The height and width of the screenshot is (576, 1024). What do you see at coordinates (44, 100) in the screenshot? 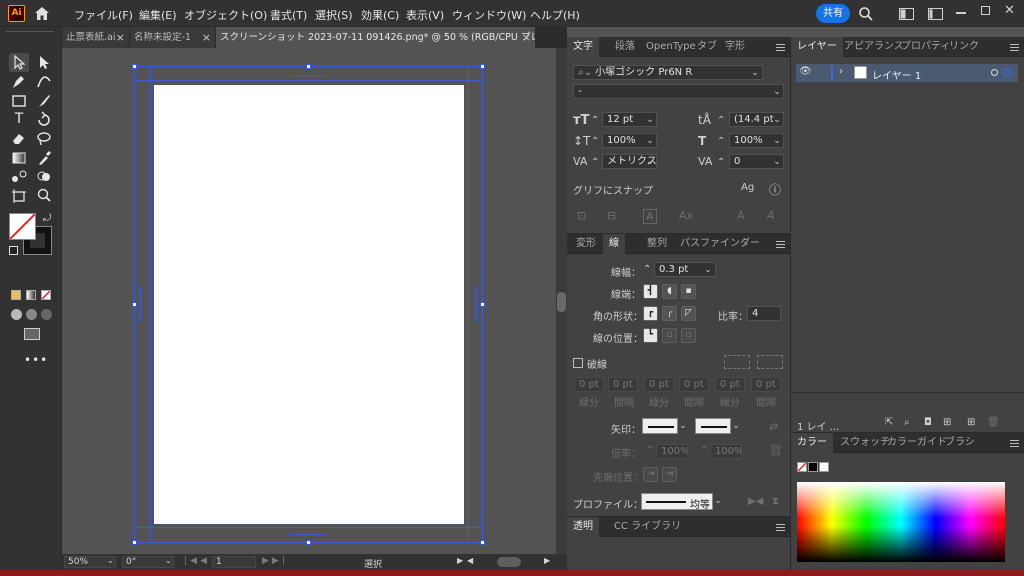
I see `paintbrush-tool-icon` at bounding box center [44, 100].